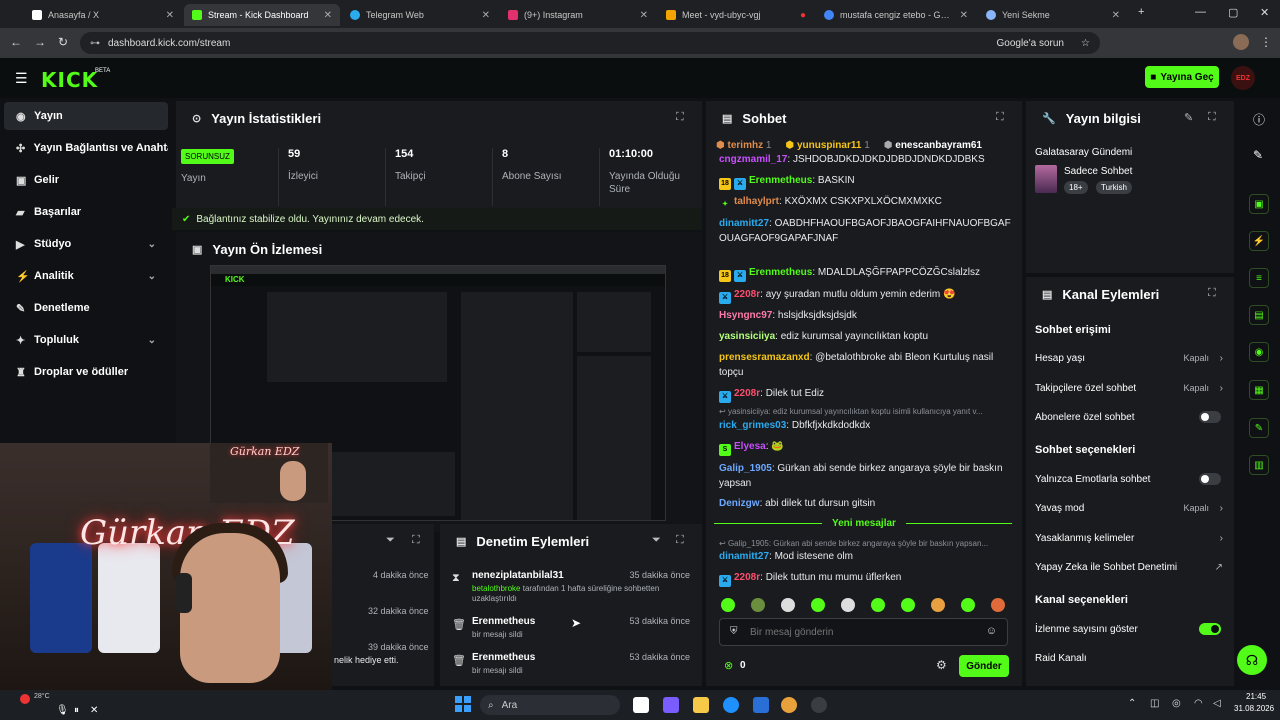 Image resolution: width=1280 pixels, height=720 pixels. I want to click on store-icon, so click(761, 705).